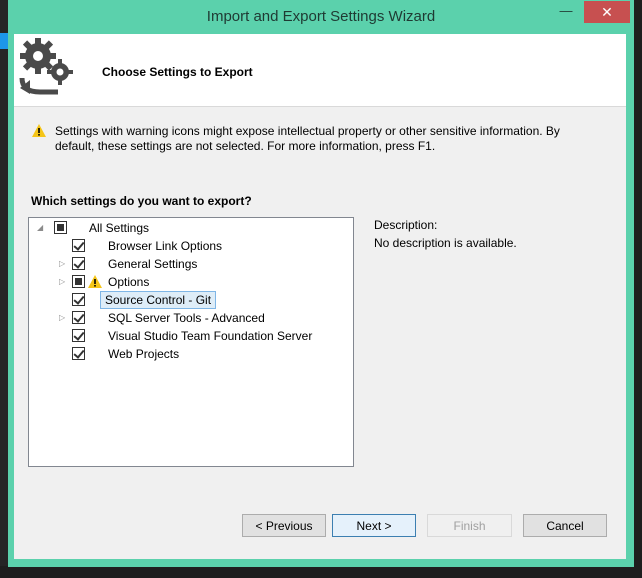  I want to click on title-bar: Import and Export Settings Wizard — ✕, so click(321, 17).